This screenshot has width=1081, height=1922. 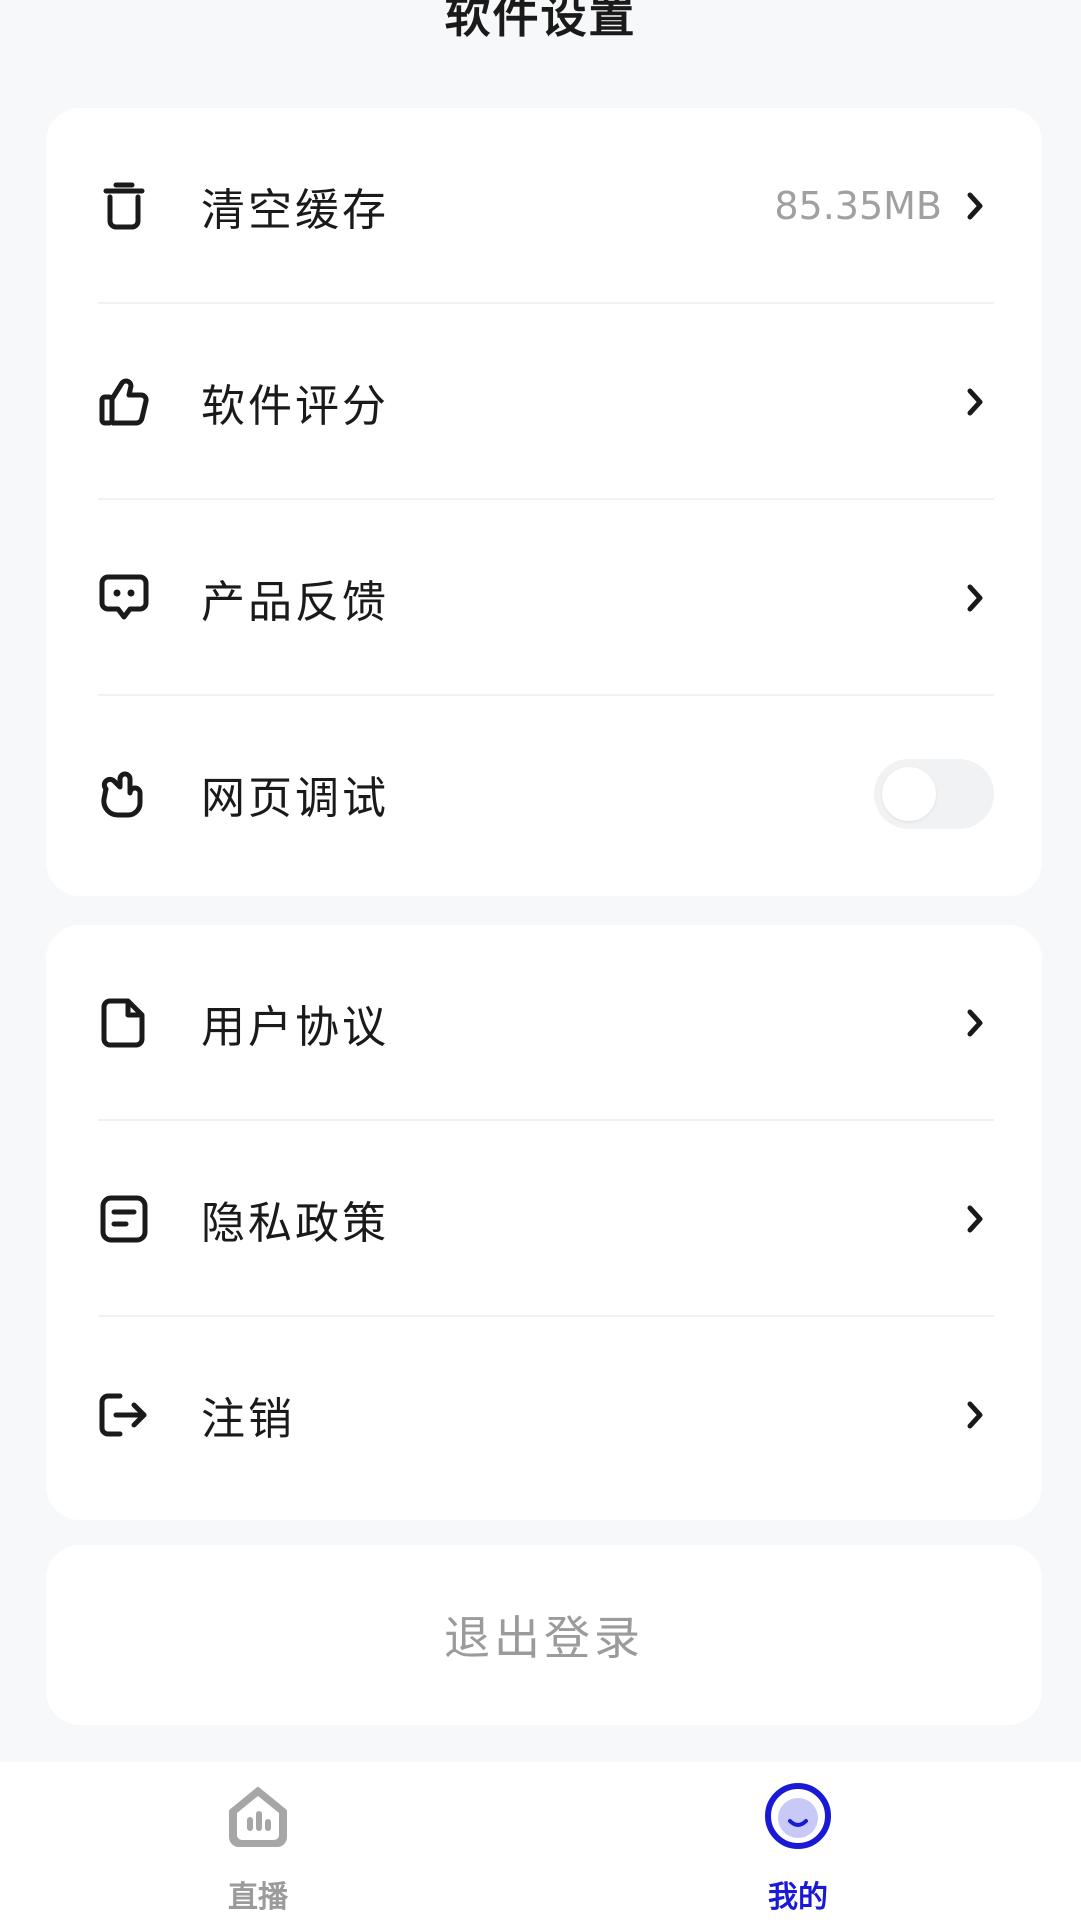 What do you see at coordinates (295, 406) in the screenshot?
I see `row-label: 软件评分` at bounding box center [295, 406].